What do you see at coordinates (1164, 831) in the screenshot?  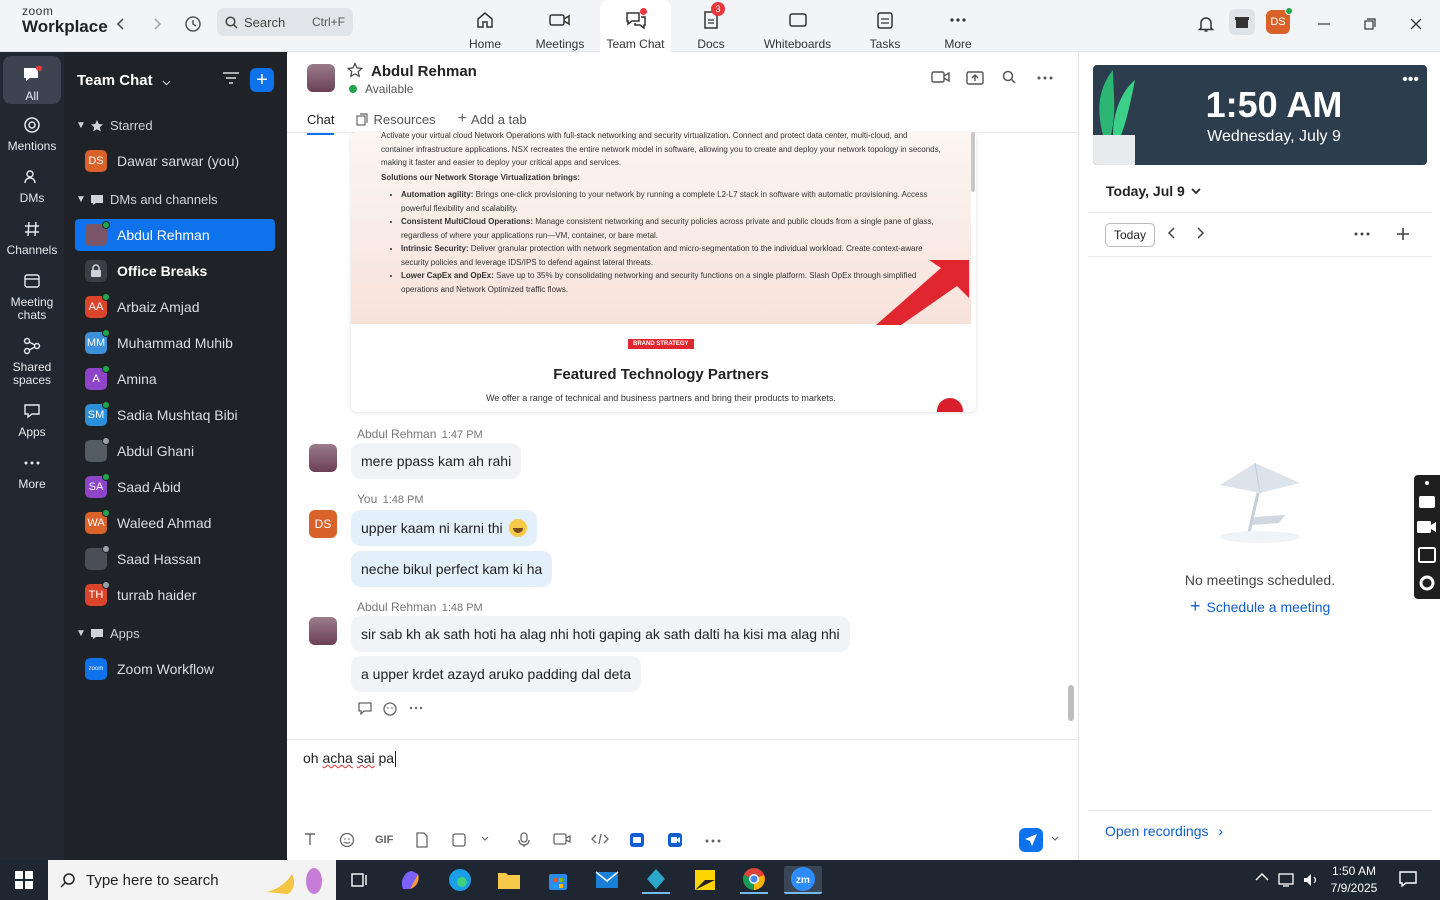 I see `open-recordings-link: Open recordings ›` at bounding box center [1164, 831].